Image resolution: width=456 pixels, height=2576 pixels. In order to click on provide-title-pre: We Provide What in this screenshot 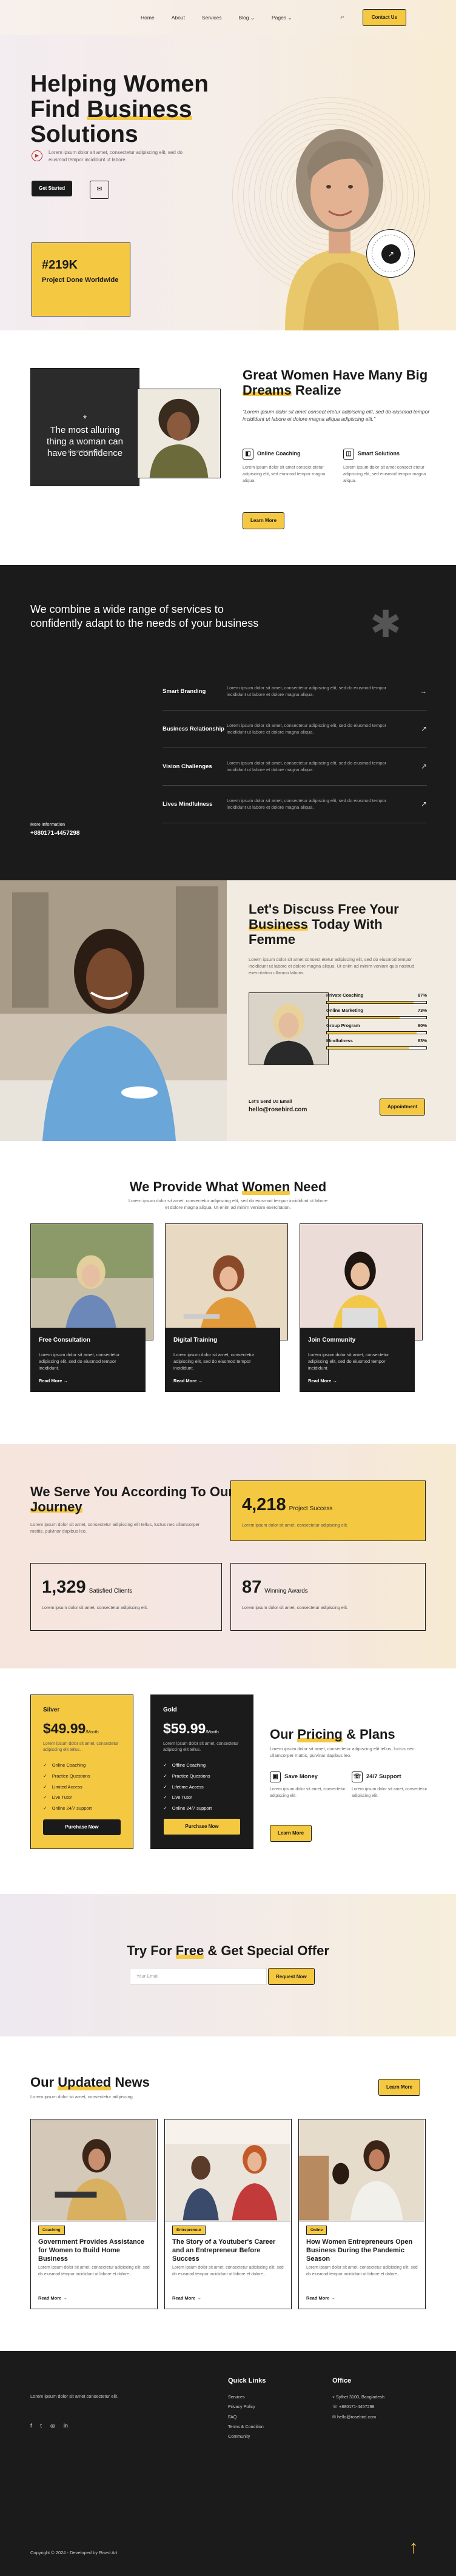, I will do `click(184, 1186)`.